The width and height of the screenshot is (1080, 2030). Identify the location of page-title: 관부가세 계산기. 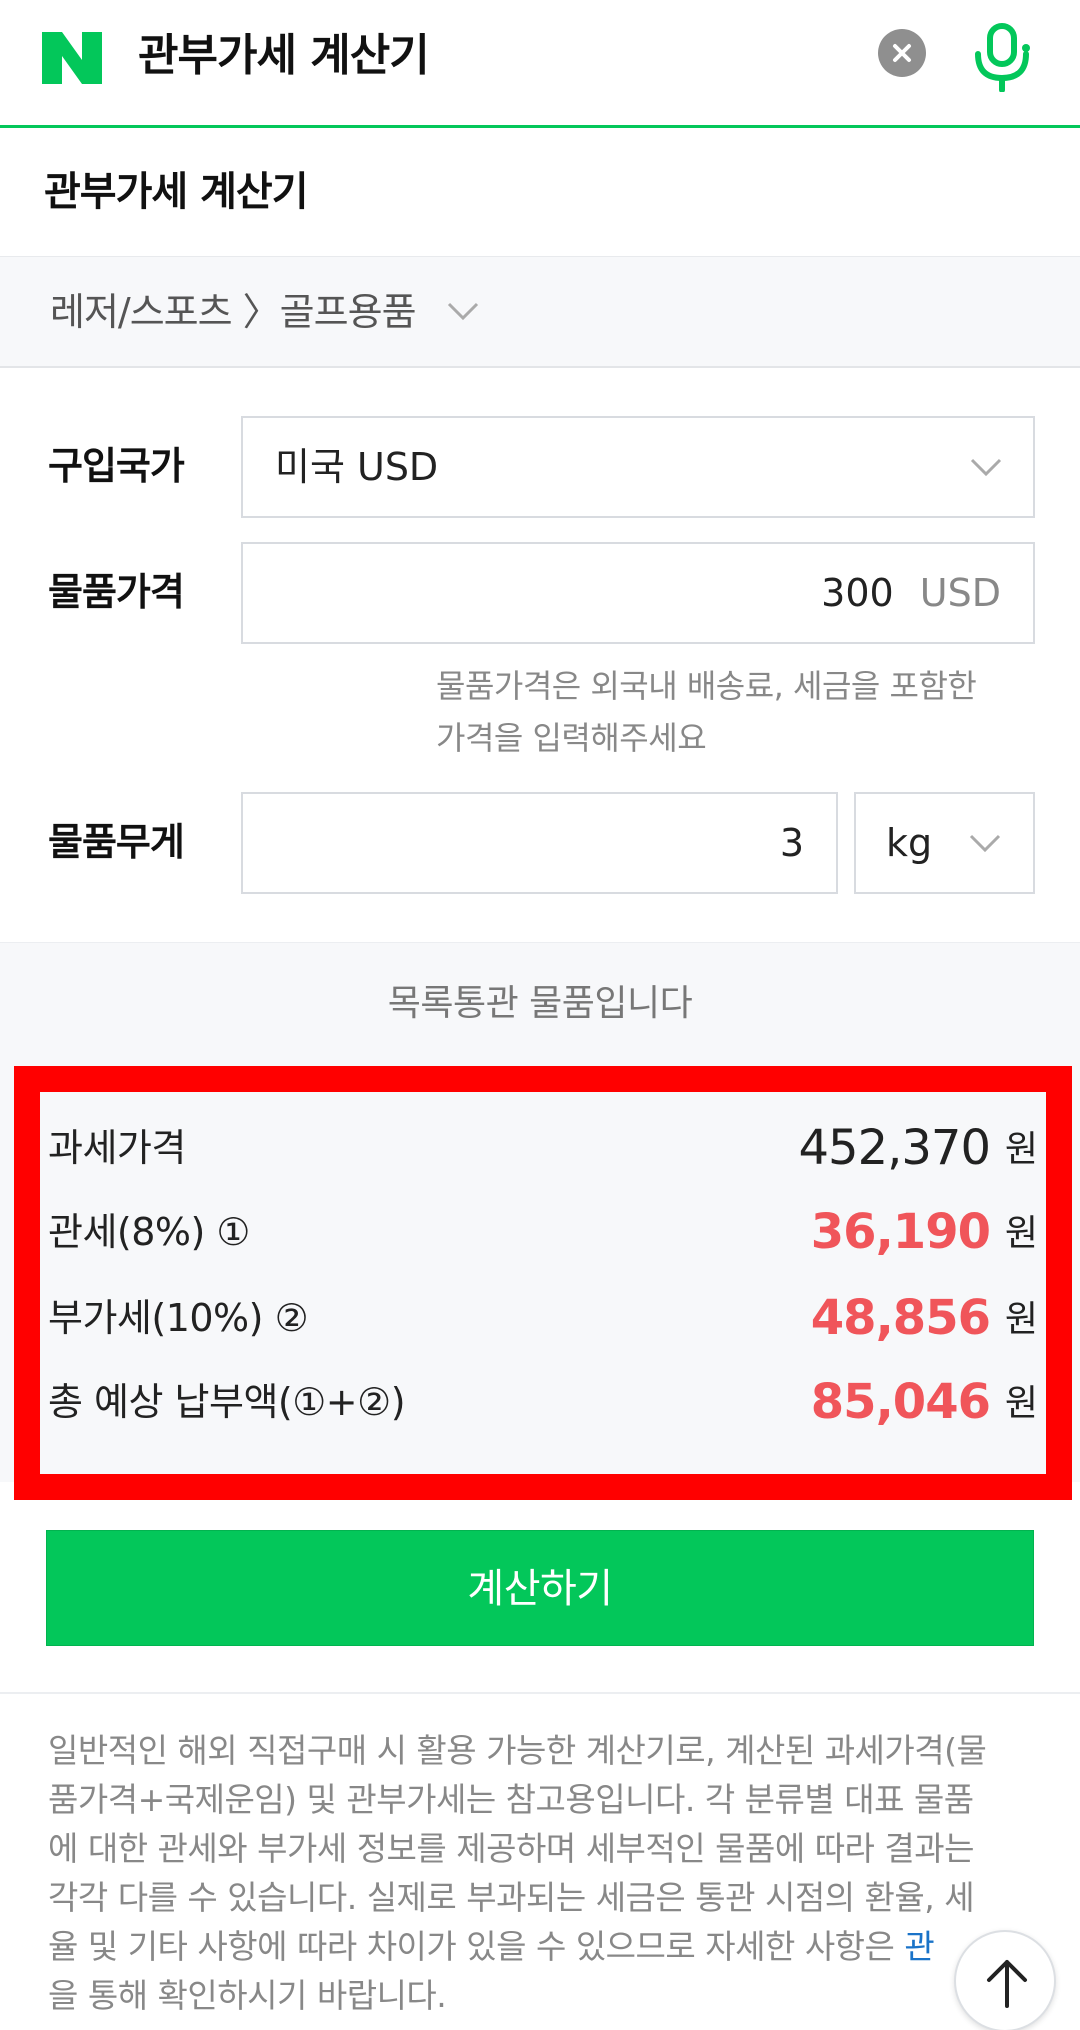
(176, 192).